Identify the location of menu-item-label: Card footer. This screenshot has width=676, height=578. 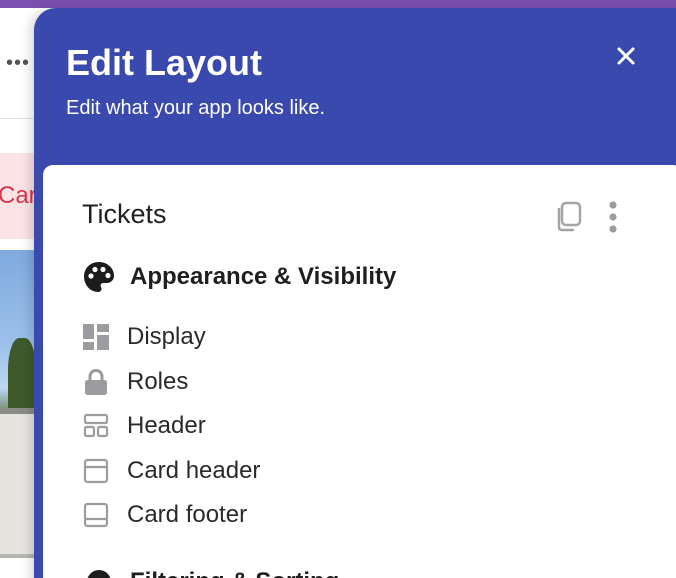
(187, 515).